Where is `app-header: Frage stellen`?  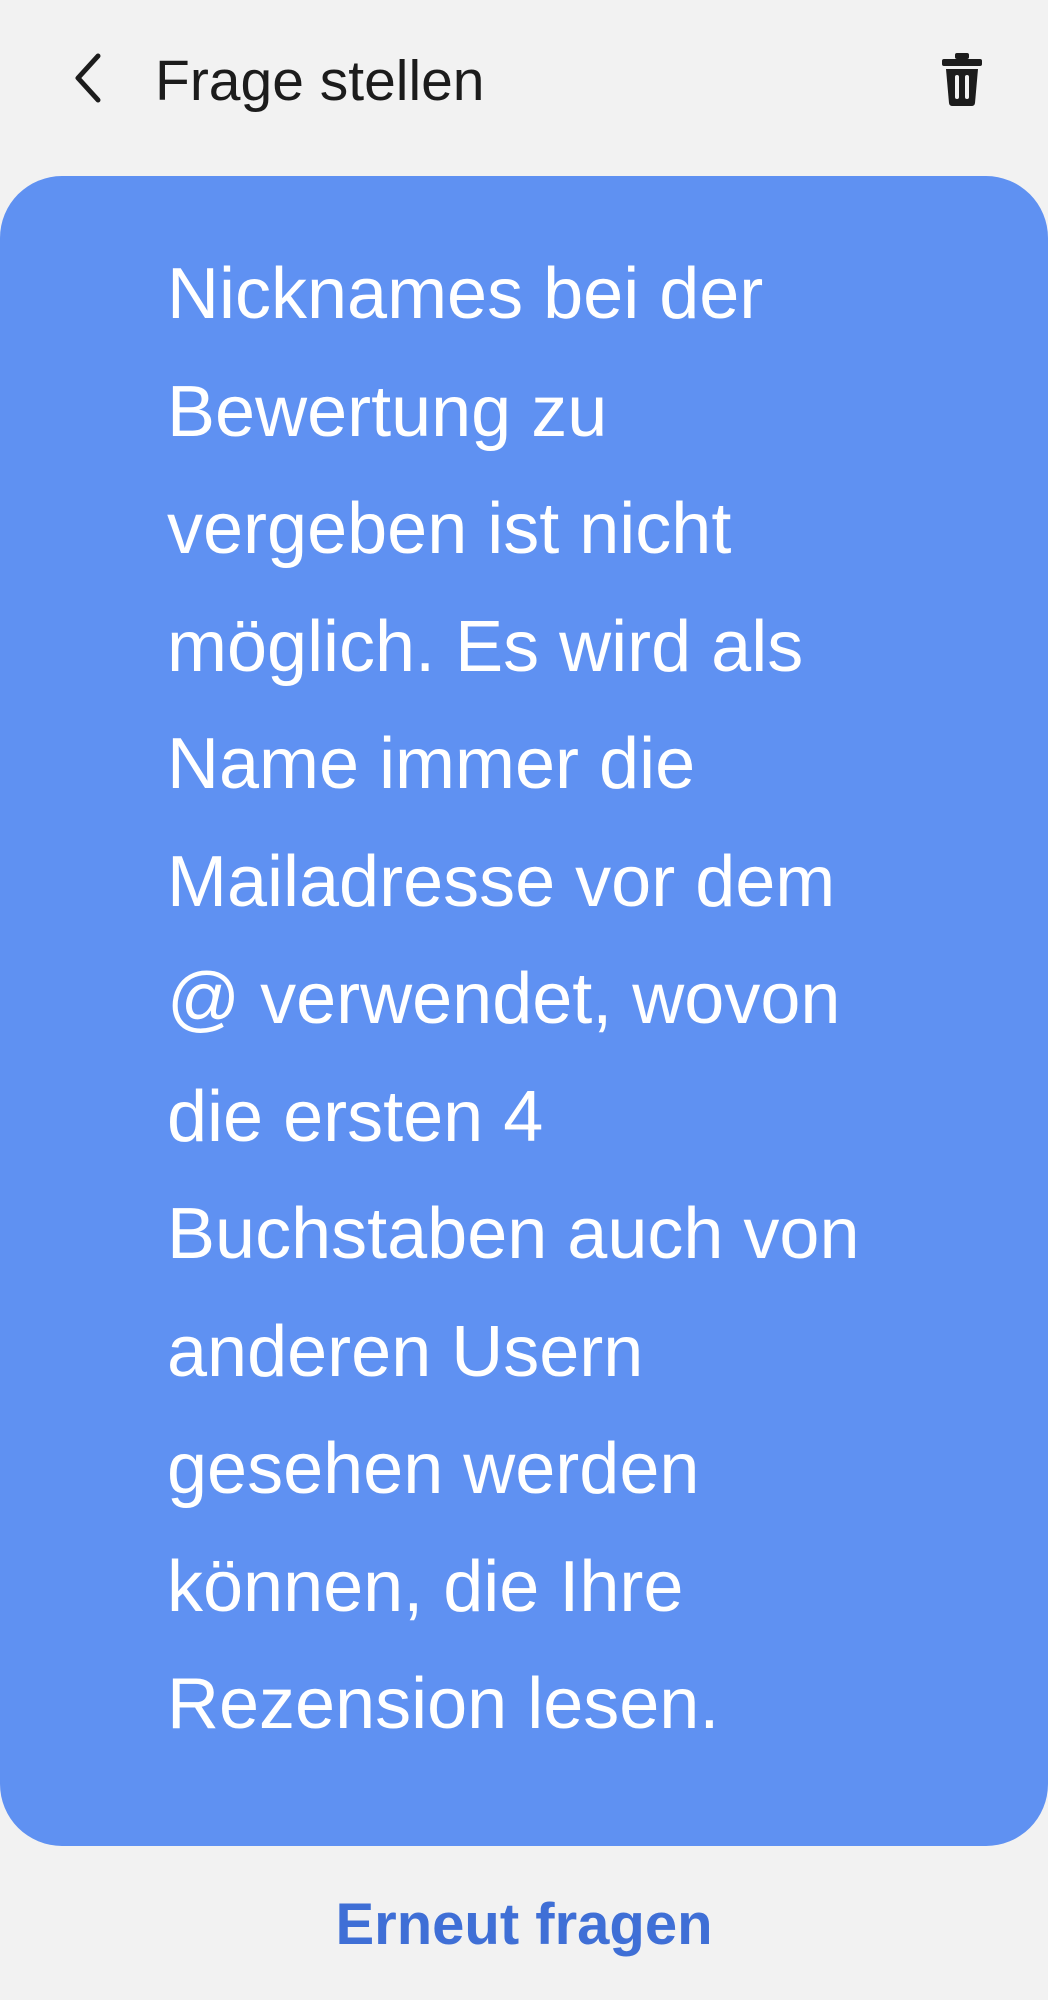
app-header: Frage stellen is located at coordinates (524, 80).